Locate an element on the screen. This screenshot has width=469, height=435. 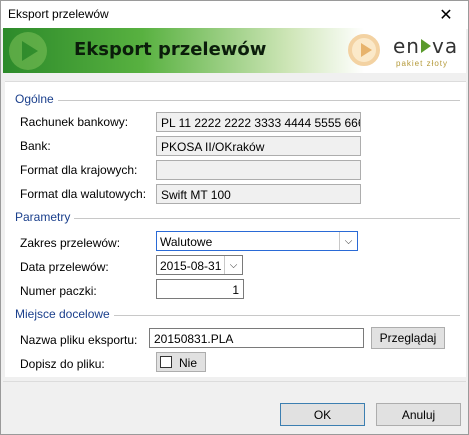
section-title: Ogólne is located at coordinates (36, 99).